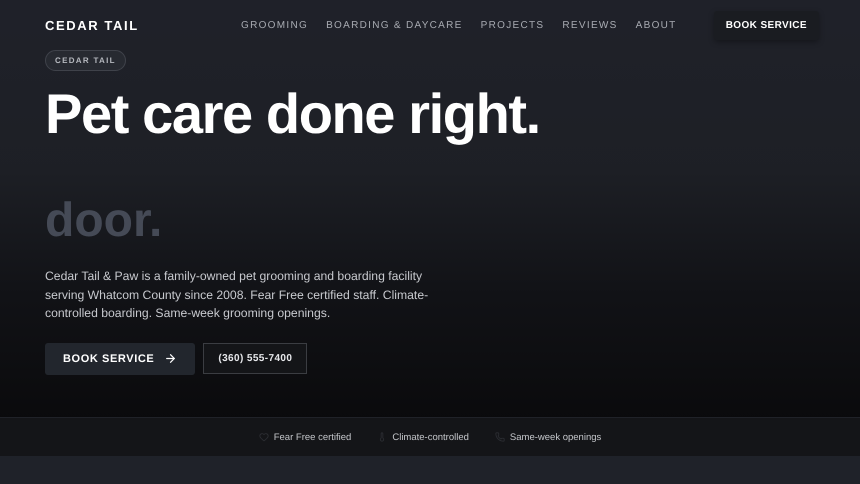 This screenshot has height=484, width=860. I want to click on nav-link: BOARDING & DAYCARE, so click(394, 25).